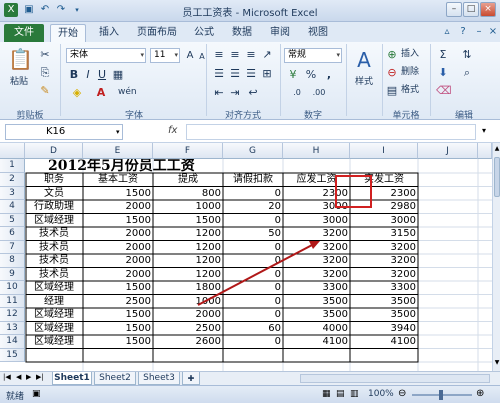 The width and height of the screenshot is (500, 403). What do you see at coordinates (364, 60) in the screenshot?
I see `styles-icon: A` at bounding box center [364, 60].